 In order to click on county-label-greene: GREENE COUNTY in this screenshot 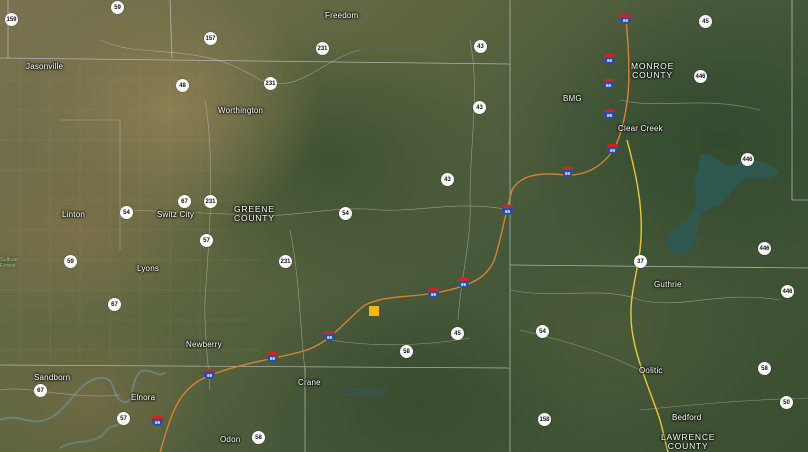, I will do `click(254, 214)`.